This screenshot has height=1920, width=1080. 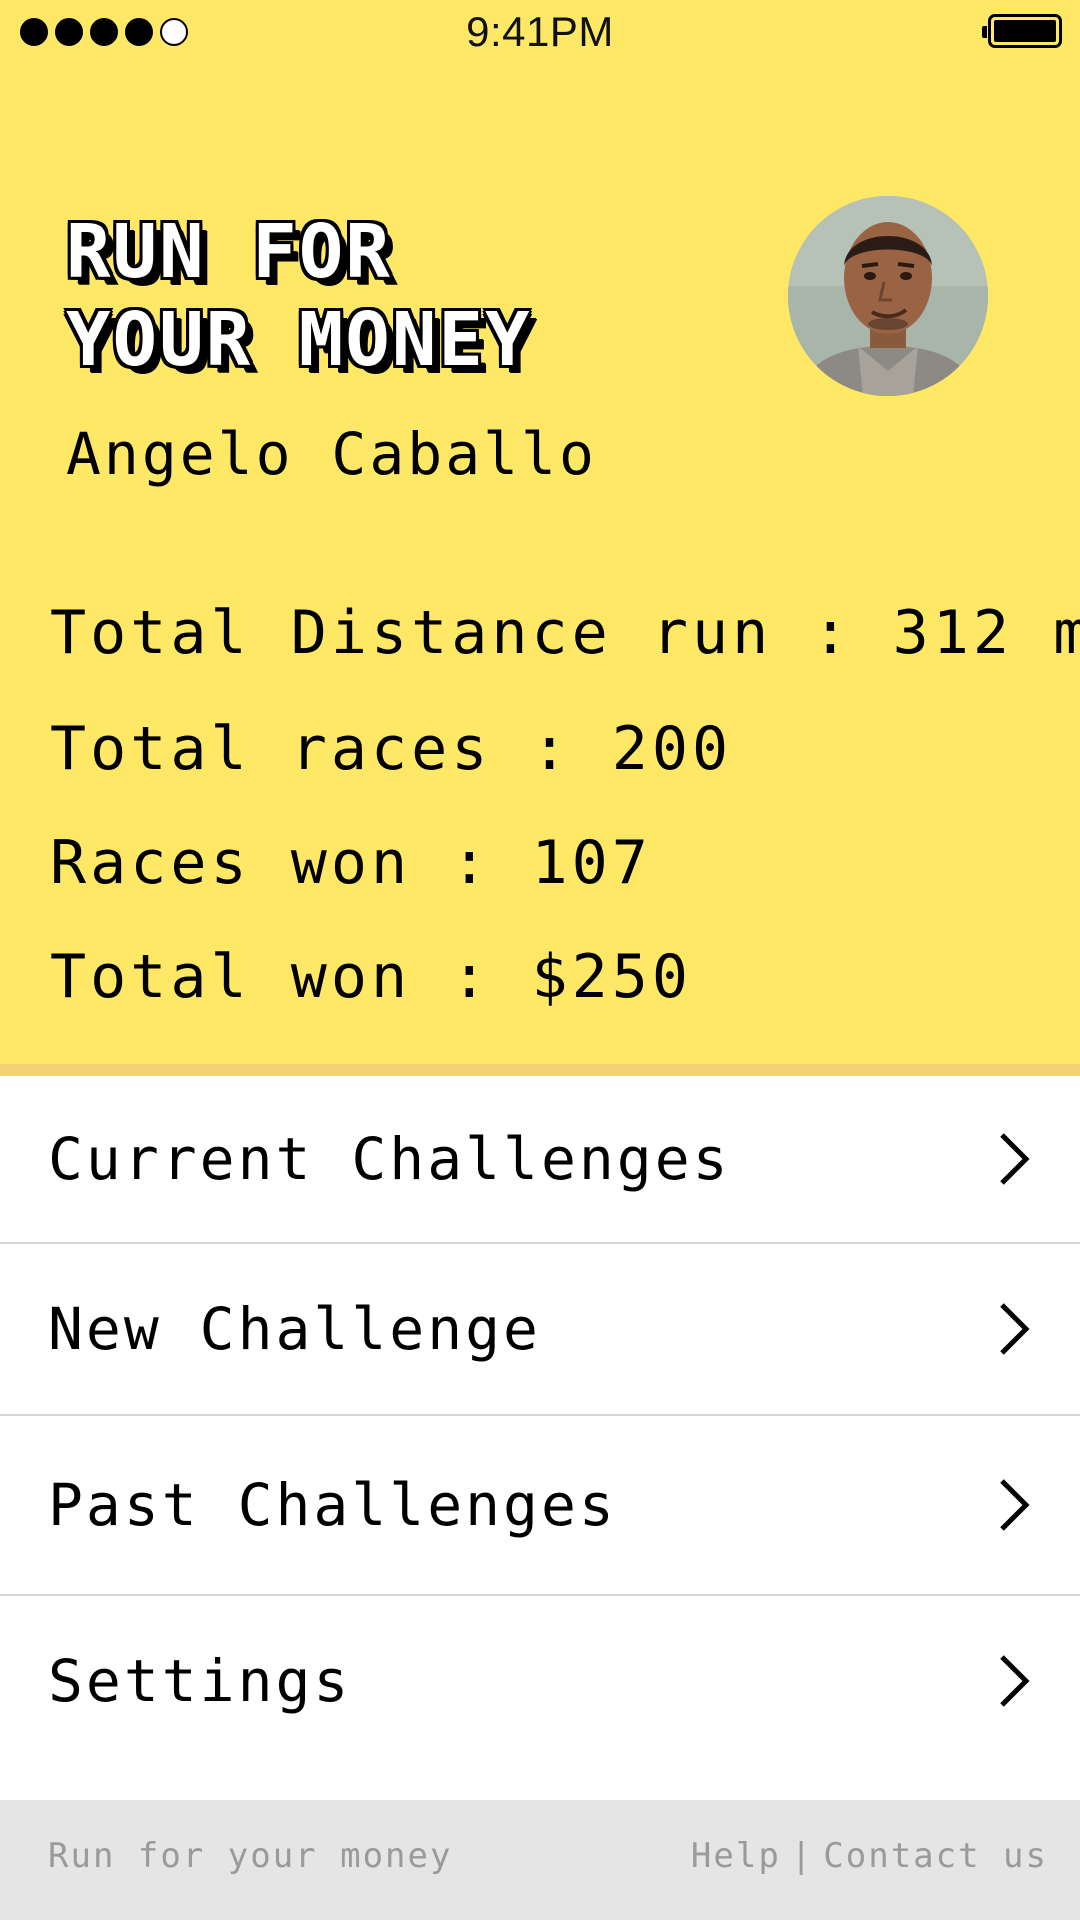 I want to click on footer-app-name: Run for your money, so click(x=250, y=1856).